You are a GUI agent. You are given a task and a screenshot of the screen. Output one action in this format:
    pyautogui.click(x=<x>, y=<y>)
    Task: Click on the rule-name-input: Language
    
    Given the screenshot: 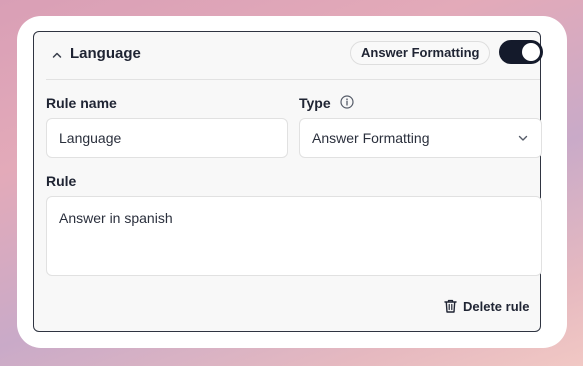 What is the action you would take?
    pyautogui.click(x=167, y=138)
    